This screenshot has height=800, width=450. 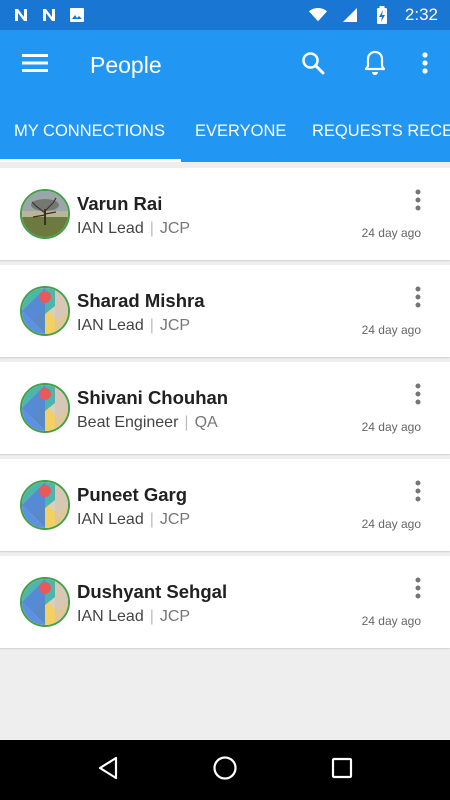 I want to click on recents-button, so click(x=342, y=770).